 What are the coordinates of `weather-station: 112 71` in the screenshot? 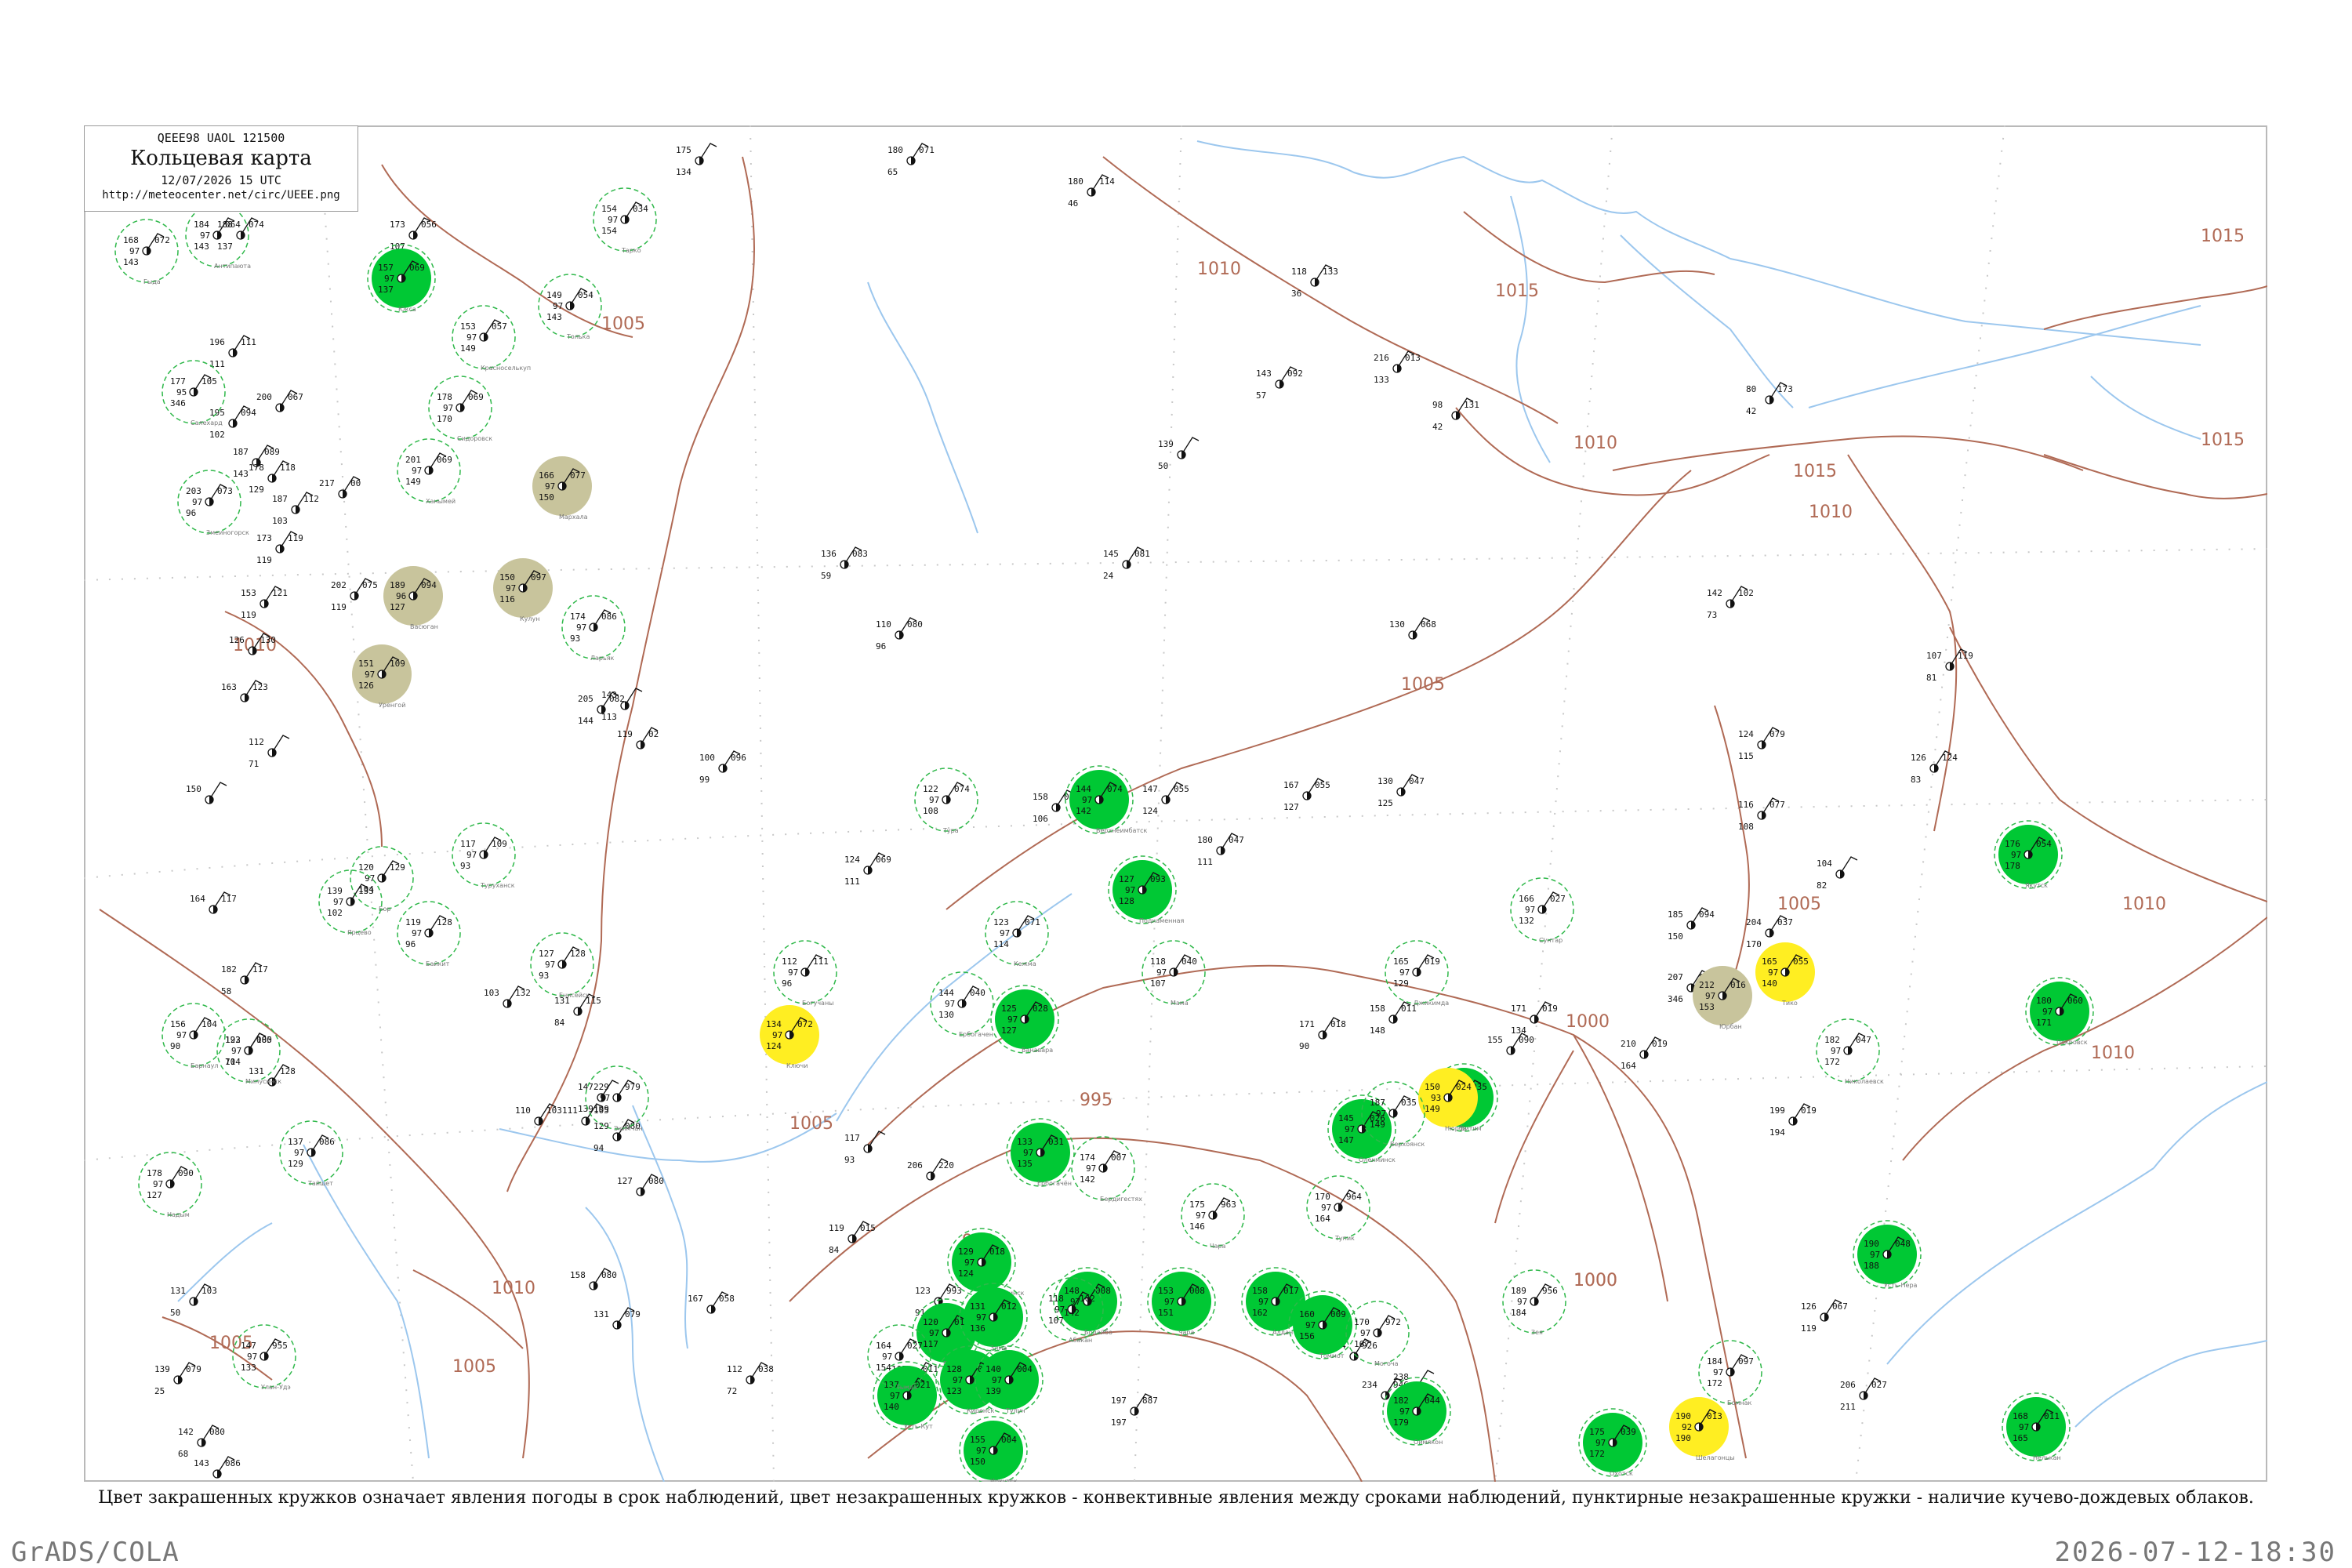 It's located at (269, 752).